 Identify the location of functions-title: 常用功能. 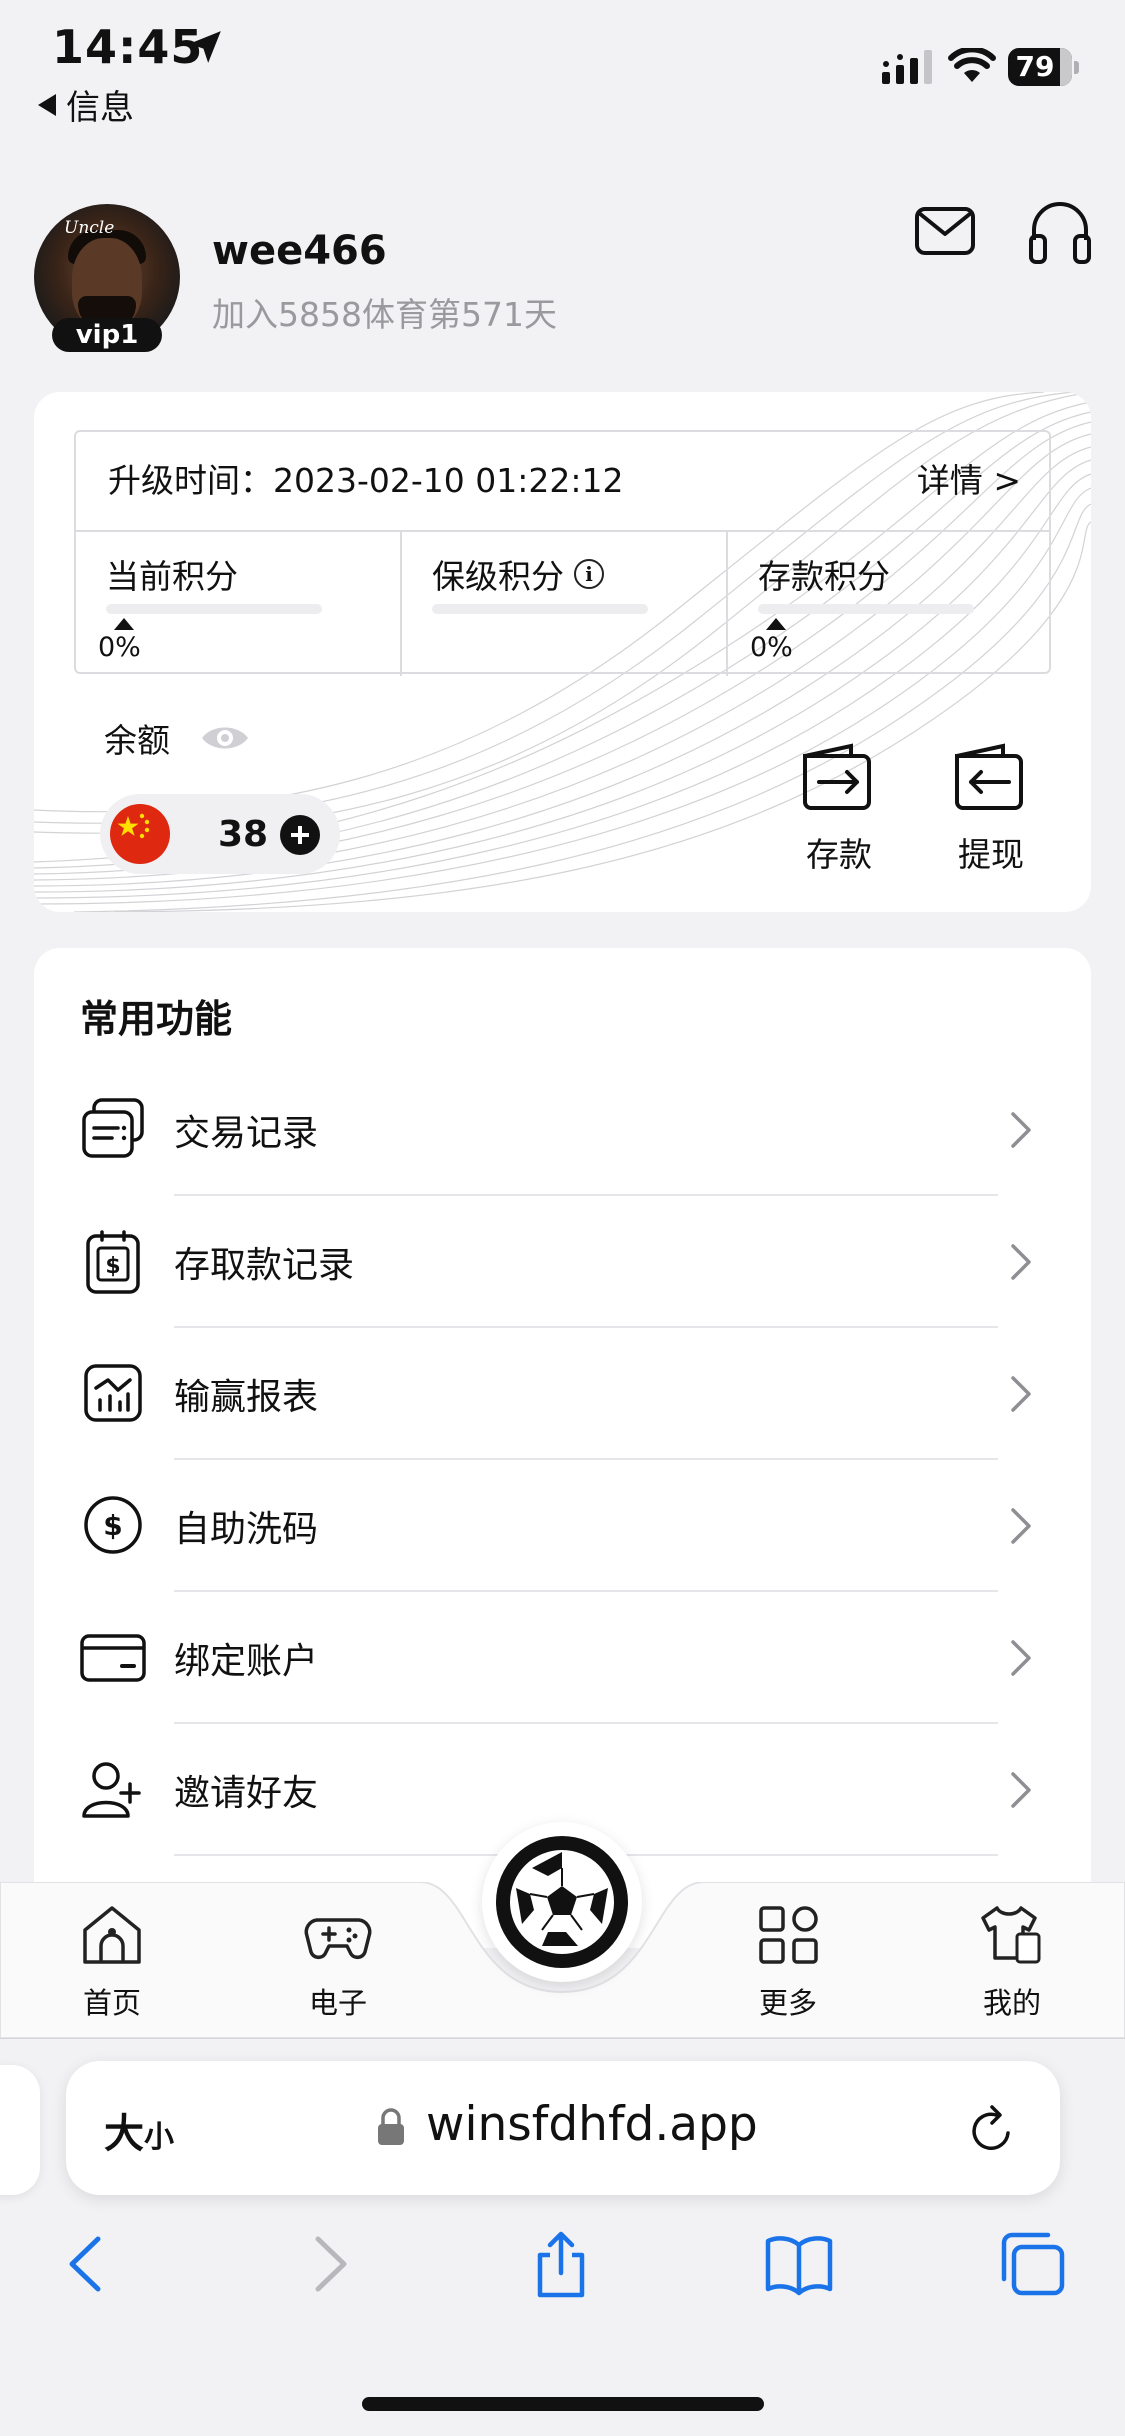
(156, 1019).